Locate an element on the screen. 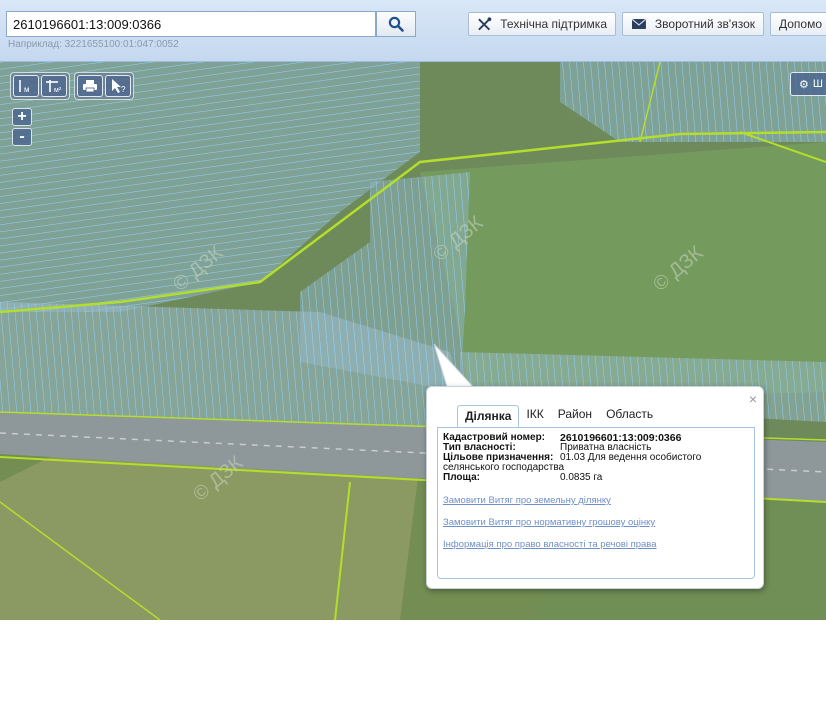 This screenshot has width=826, height=720. zoom-in-button: + is located at coordinates (22, 117).